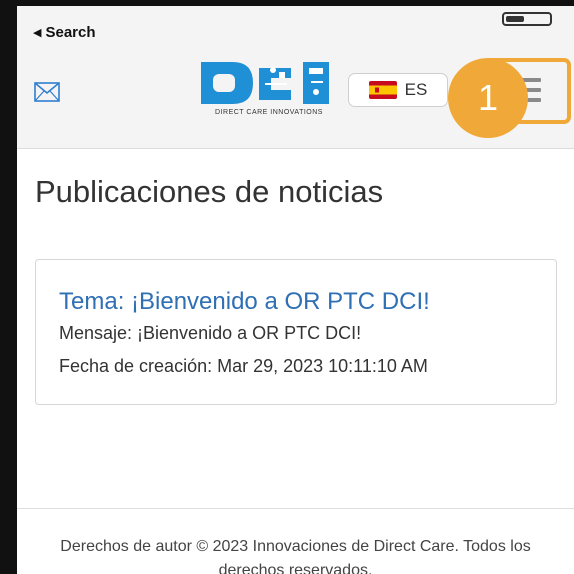 The height and width of the screenshot is (574, 574). Describe the element at coordinates (265, 83) in the screenshot. I see `dci-logo-mark` at that location.